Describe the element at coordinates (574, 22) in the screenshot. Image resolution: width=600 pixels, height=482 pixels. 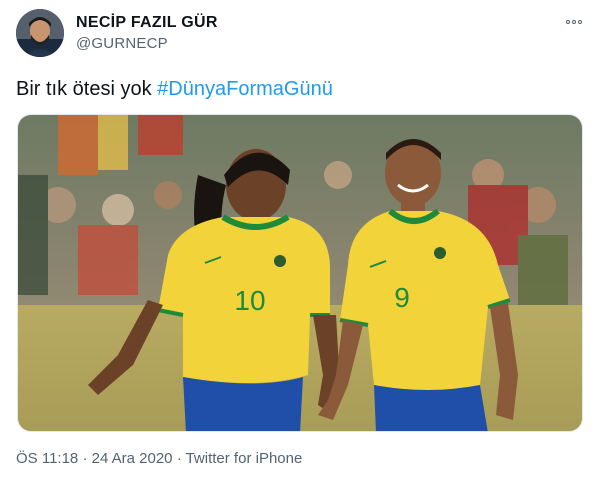
I see `more-options-icon` at that location.